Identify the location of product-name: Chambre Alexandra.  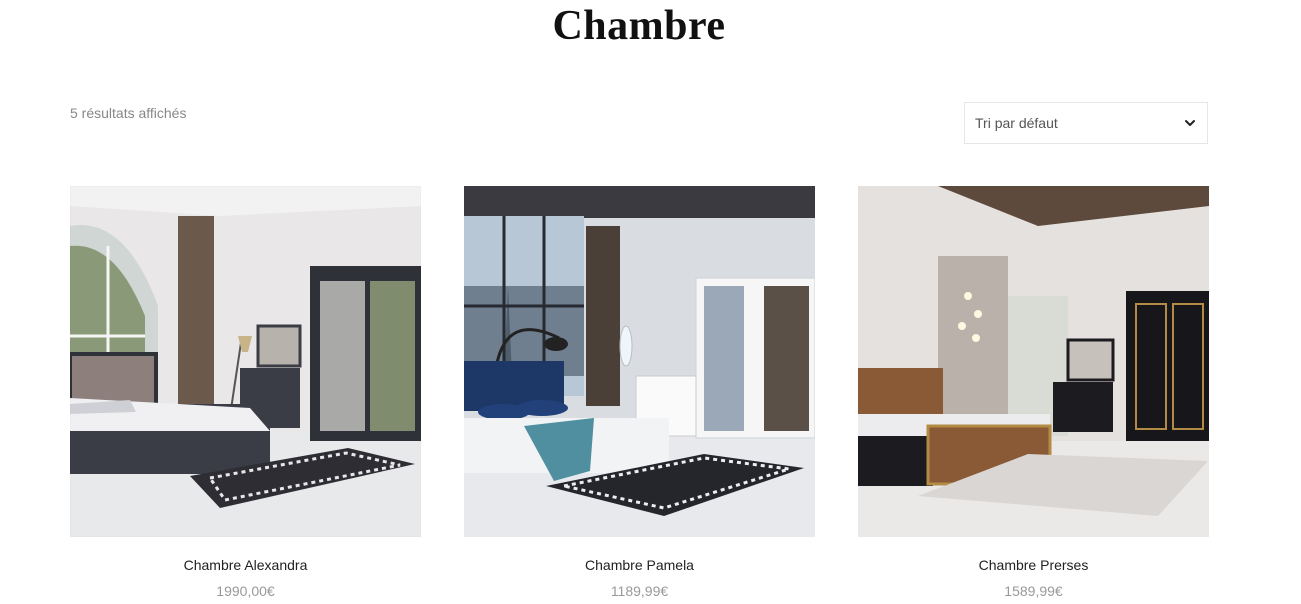
(245, 565).